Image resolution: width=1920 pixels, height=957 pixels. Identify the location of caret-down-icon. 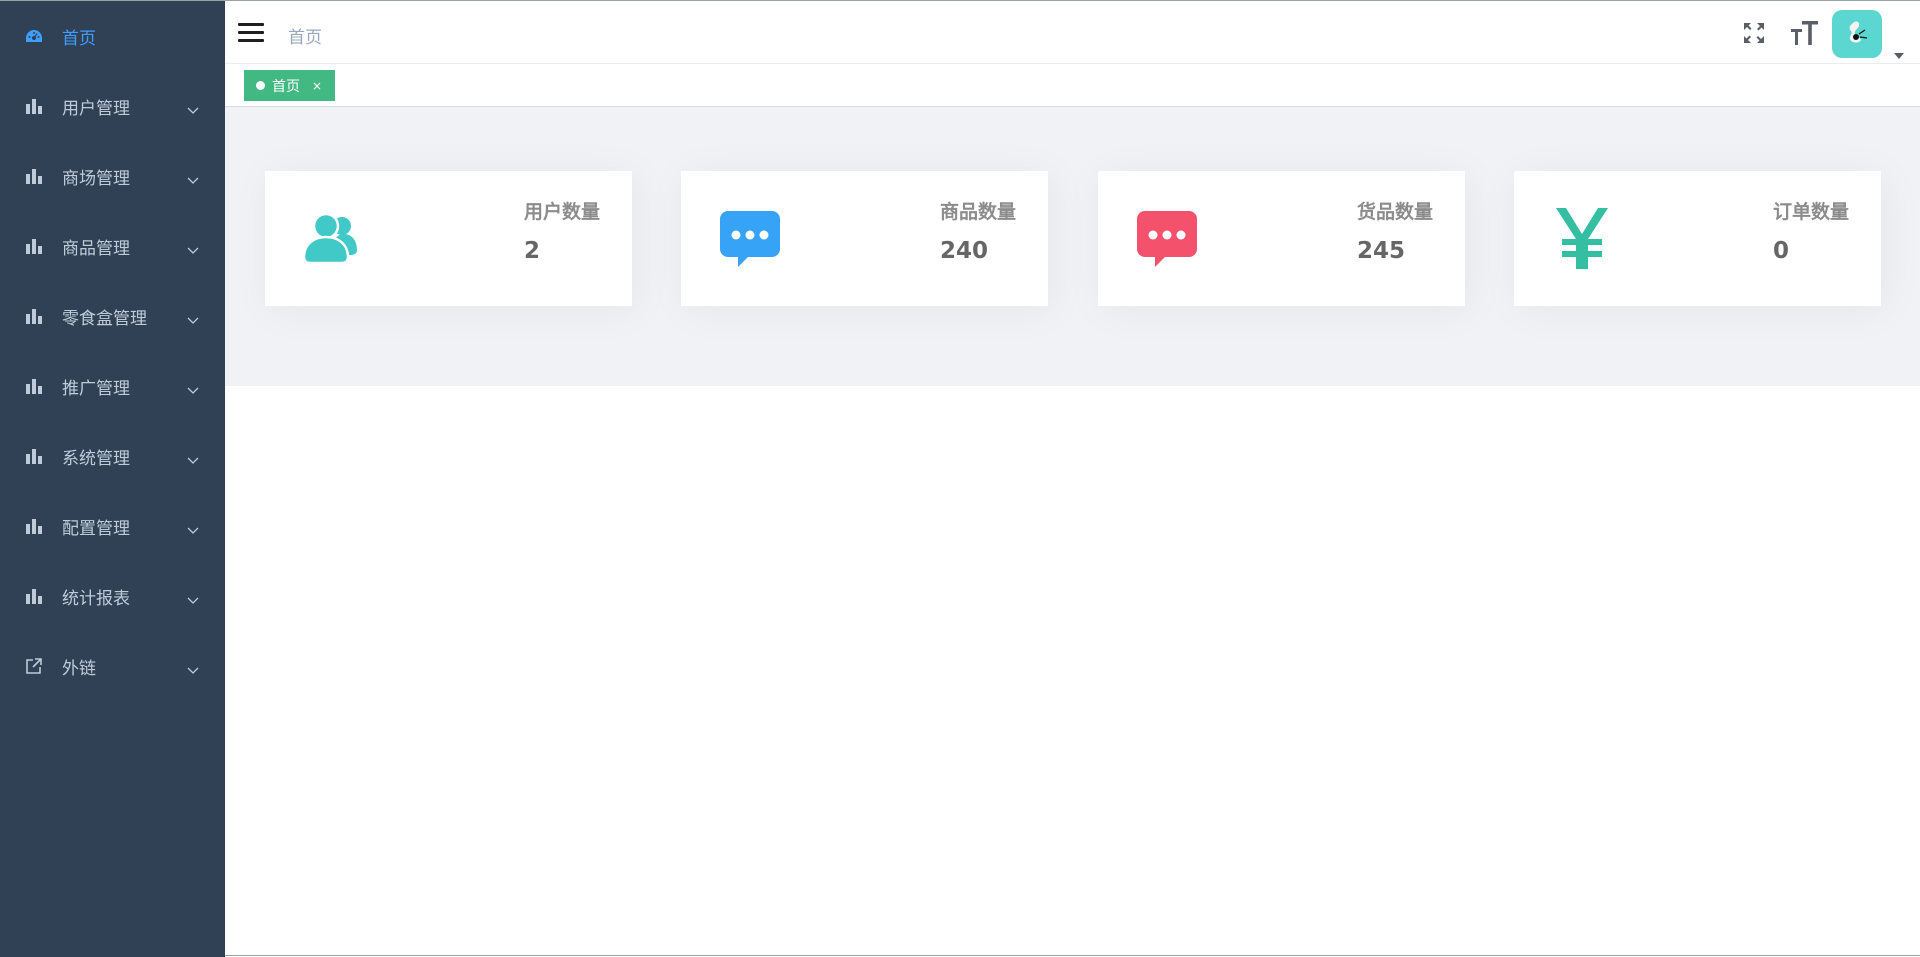
(1899, 53).